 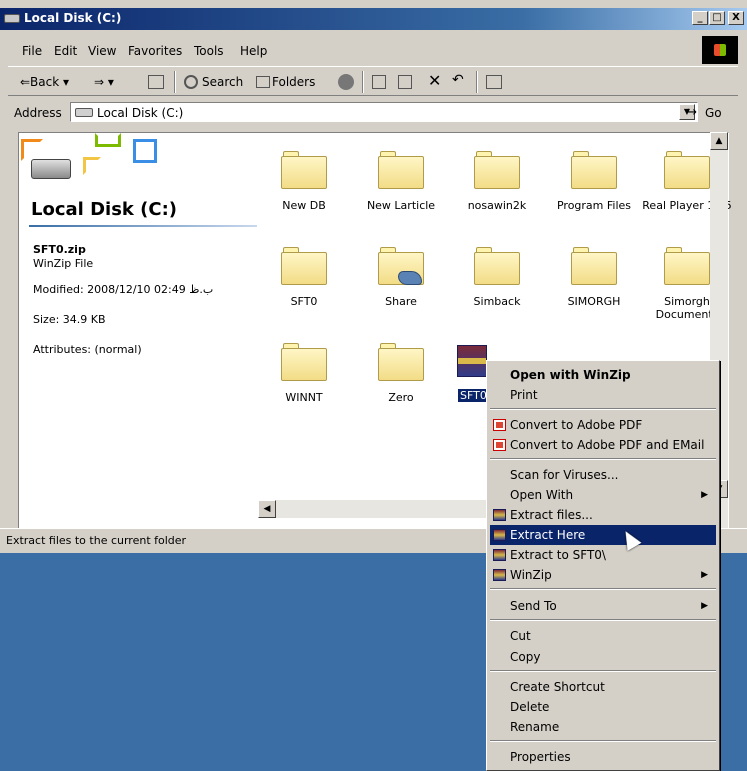 I want to click on folder-item: WINNT, so click(x=304, y=383).